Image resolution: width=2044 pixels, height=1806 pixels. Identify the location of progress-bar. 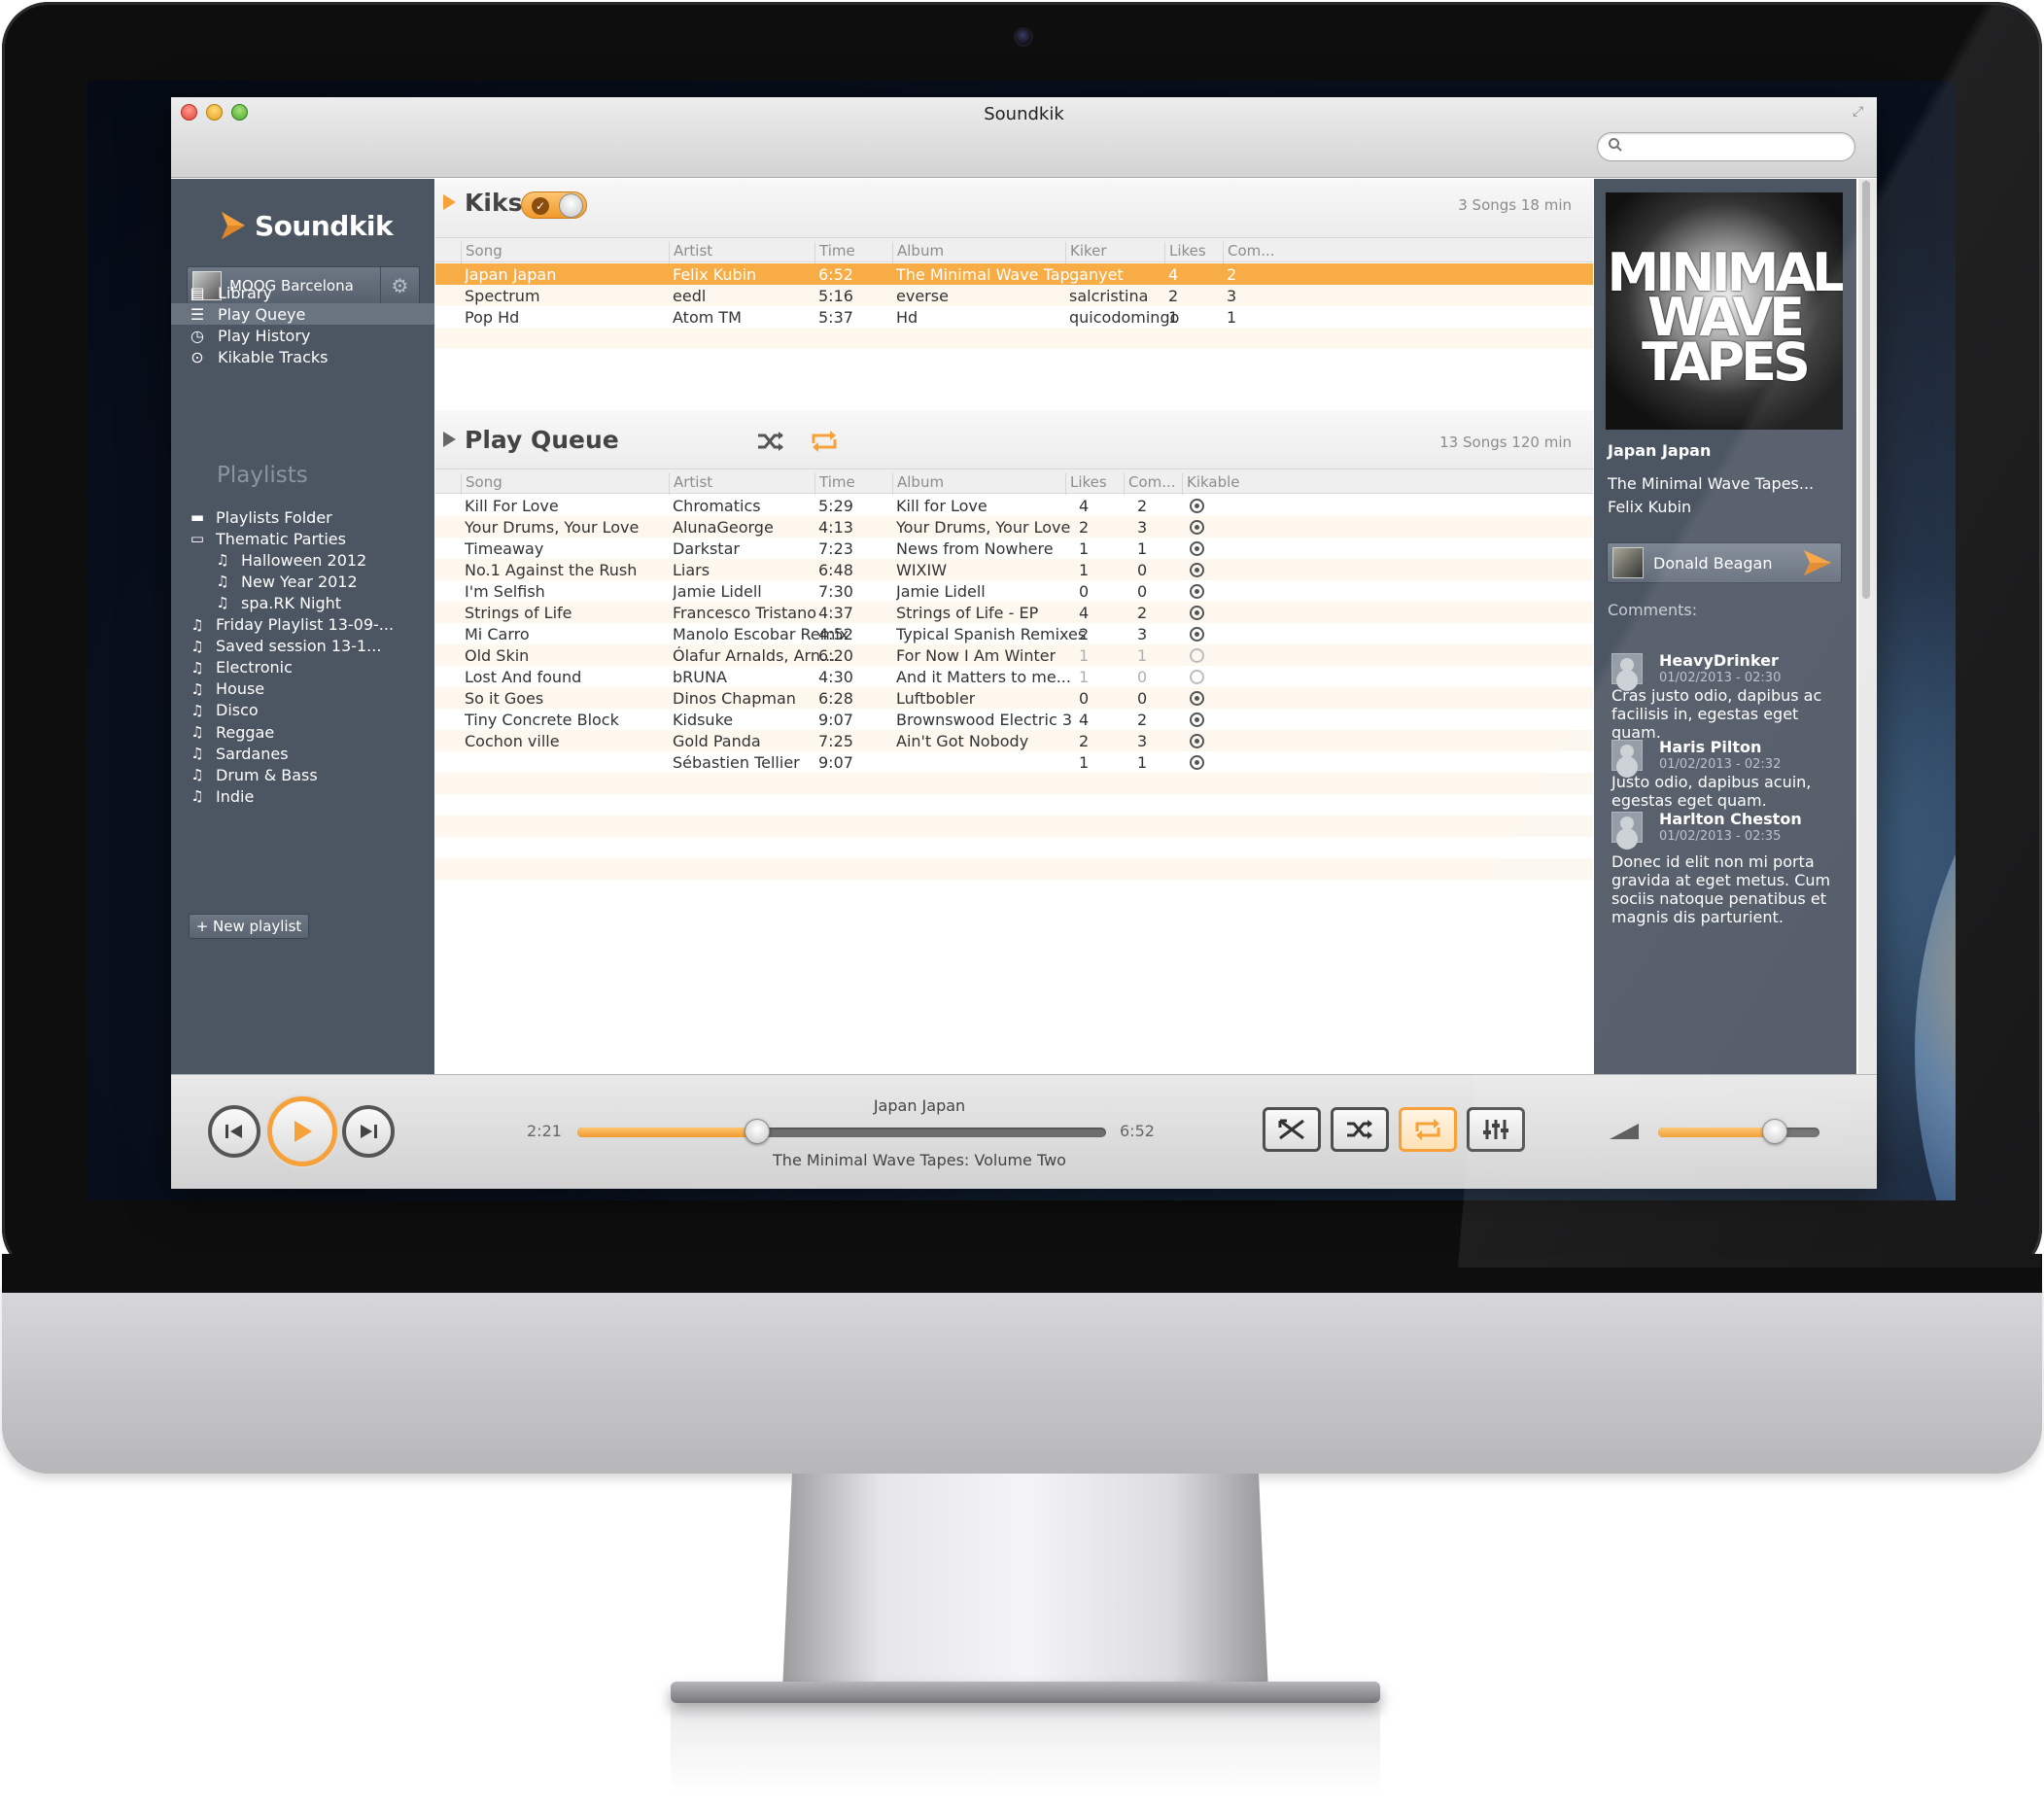
(842, 1131).